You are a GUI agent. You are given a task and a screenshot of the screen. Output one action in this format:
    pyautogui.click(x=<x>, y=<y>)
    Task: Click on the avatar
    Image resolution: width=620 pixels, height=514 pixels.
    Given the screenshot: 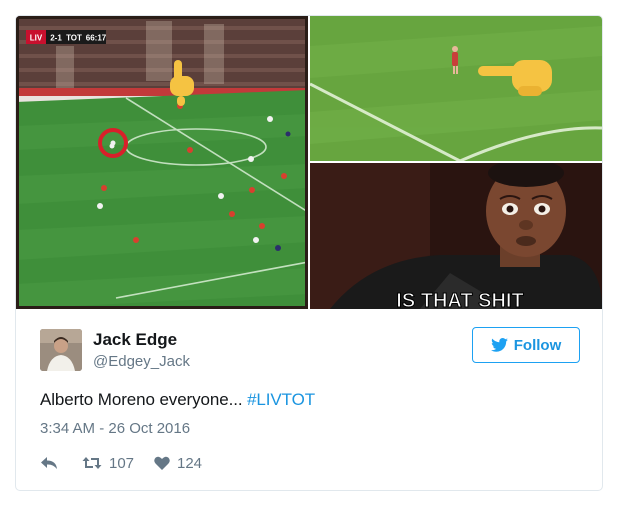 What is the action you would take?
    pyautogui.click(x=61, y=350)
    